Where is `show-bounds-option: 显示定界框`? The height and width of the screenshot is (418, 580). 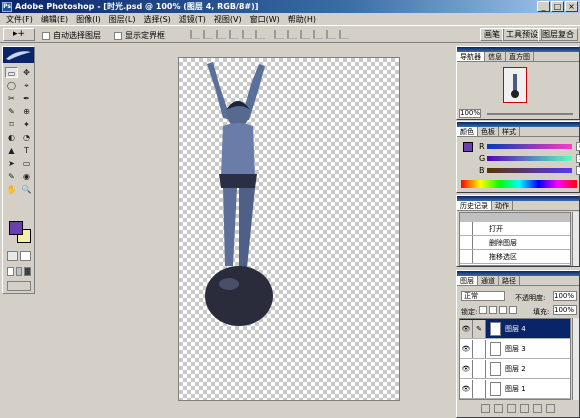
show-bounds-option: 显示定界框 is located at coordinates (139, 35).